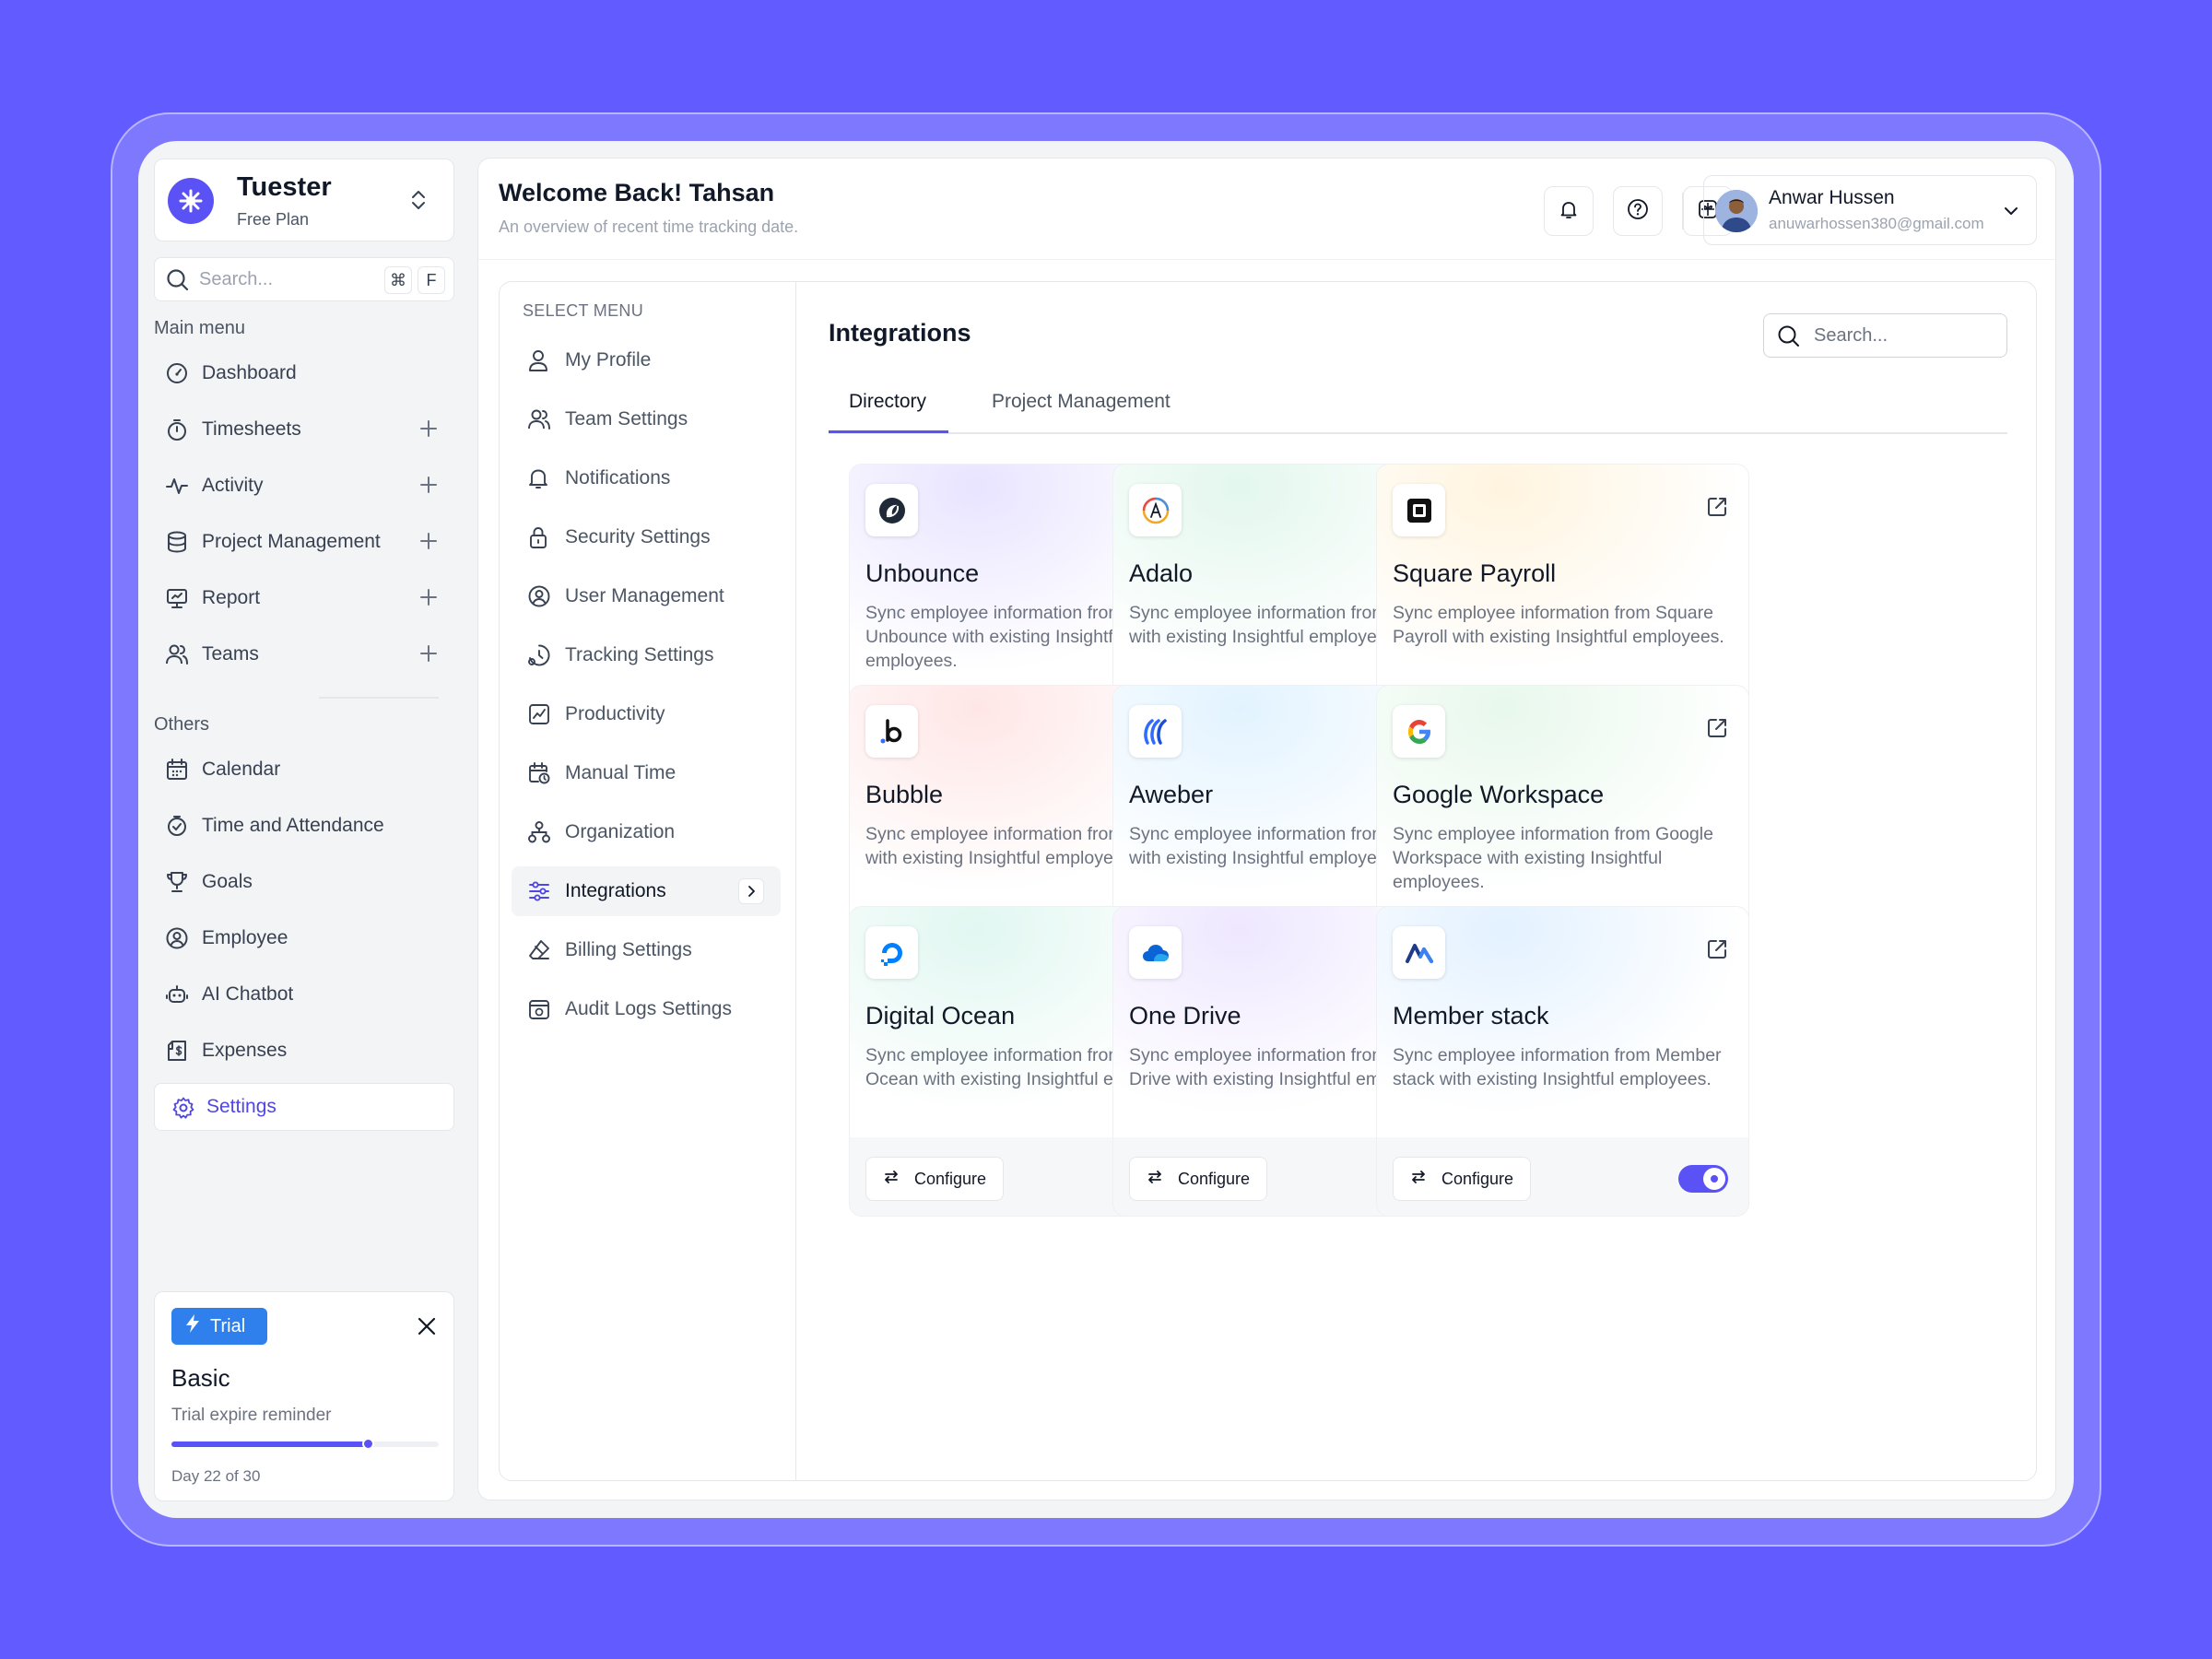 The width and height of the screenshot is (2212, 1659). I want to click on sidebar-item-project-management: Project Management, so click(304, 542).